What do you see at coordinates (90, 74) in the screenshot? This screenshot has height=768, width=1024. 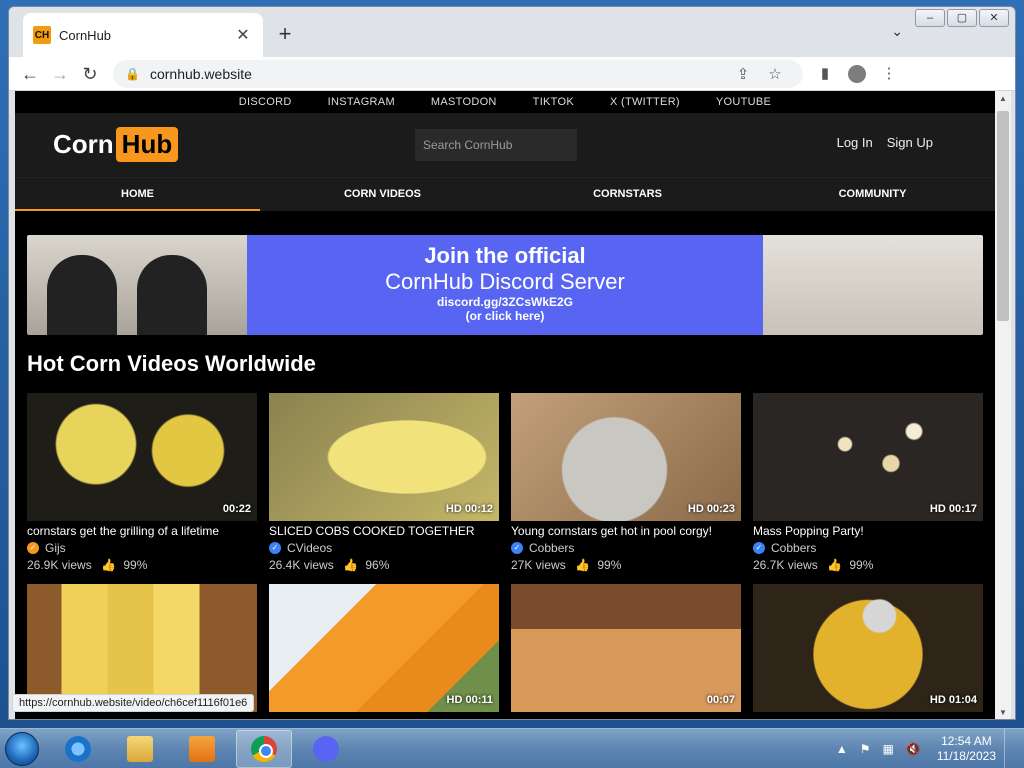 I see `reload-button: ↻` at bounding box center [90, 74].